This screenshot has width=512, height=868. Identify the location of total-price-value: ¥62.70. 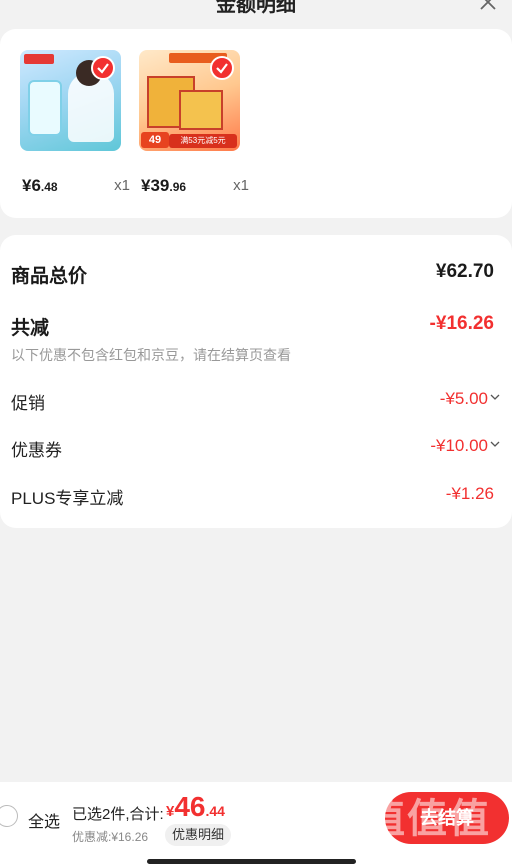
(464, 271).